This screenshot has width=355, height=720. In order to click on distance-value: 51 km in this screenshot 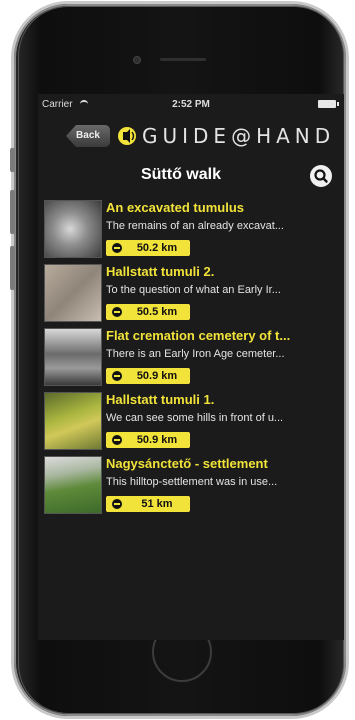, I will do `click(157, 504)`.